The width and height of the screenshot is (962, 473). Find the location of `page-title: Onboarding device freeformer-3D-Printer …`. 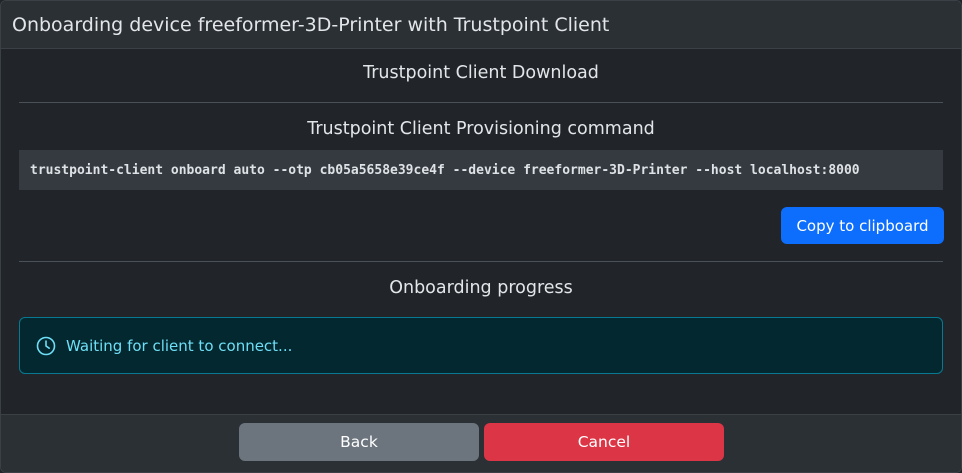

page-title: Onboarding device freeformer-3D-Printer … is located at coordinates (311, 24).